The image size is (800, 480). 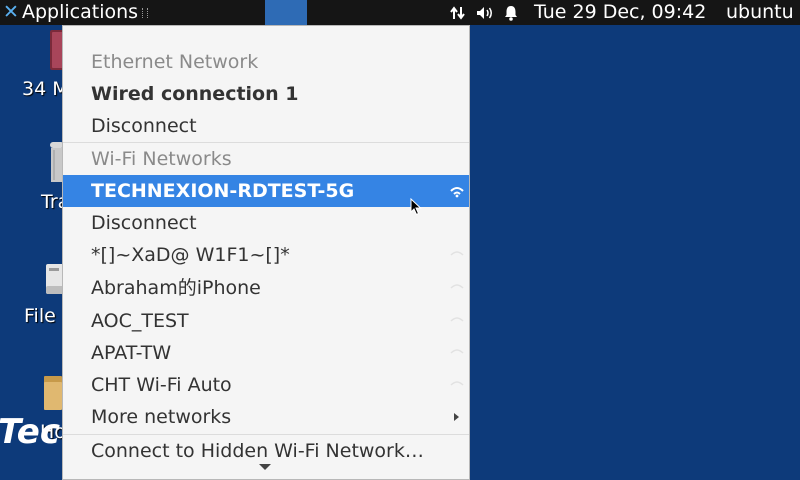 What do you see at coordinates (456, 417) in the screenshot?
I see `submenu-arrow-icon` at bounding box center [456, 417].